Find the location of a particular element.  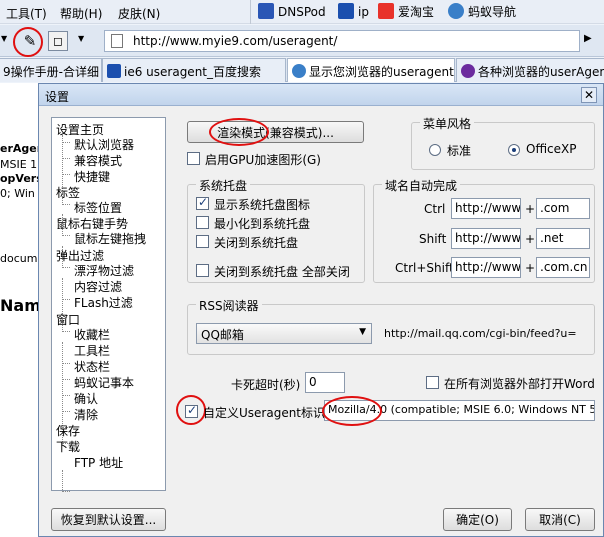

tray-minimize-label: 最小化到系统托盘 is located at coordinates (262, 224).